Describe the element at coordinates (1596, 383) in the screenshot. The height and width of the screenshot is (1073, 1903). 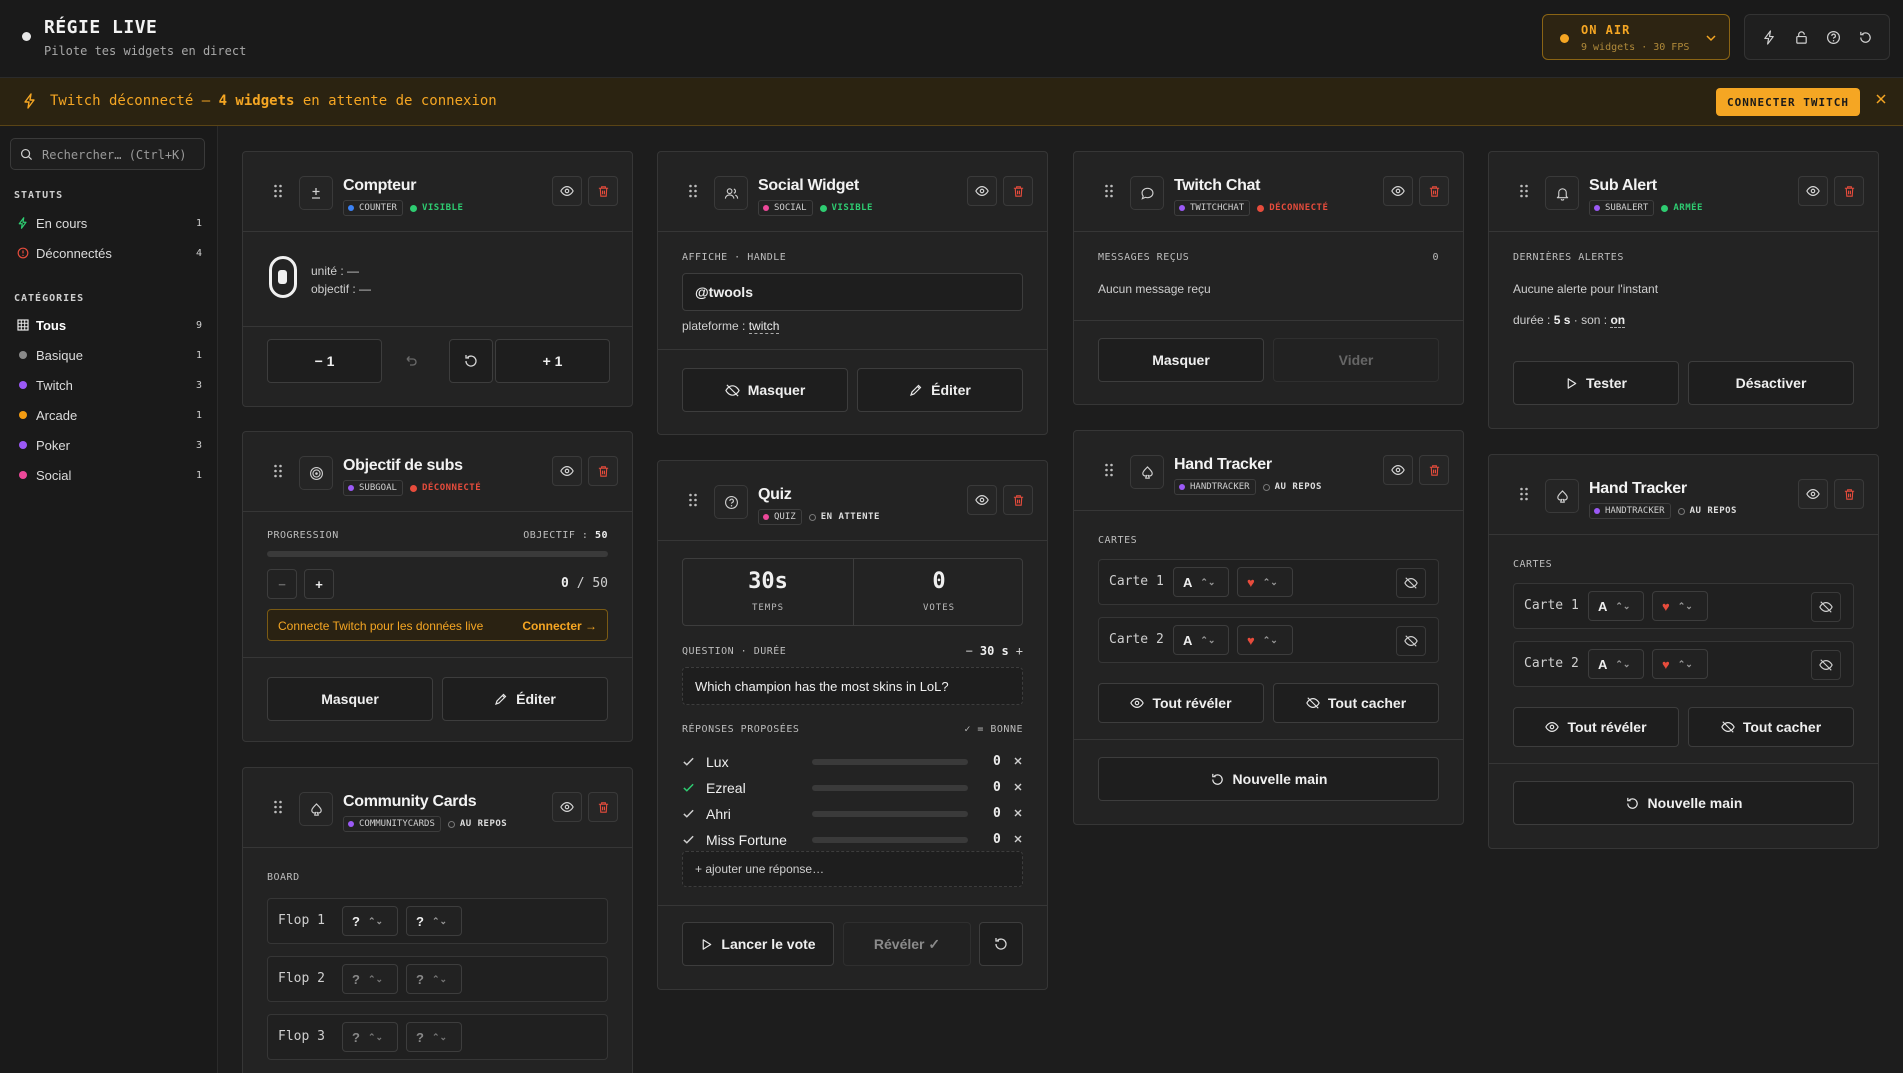
I see `test-button: Tester` at that location.